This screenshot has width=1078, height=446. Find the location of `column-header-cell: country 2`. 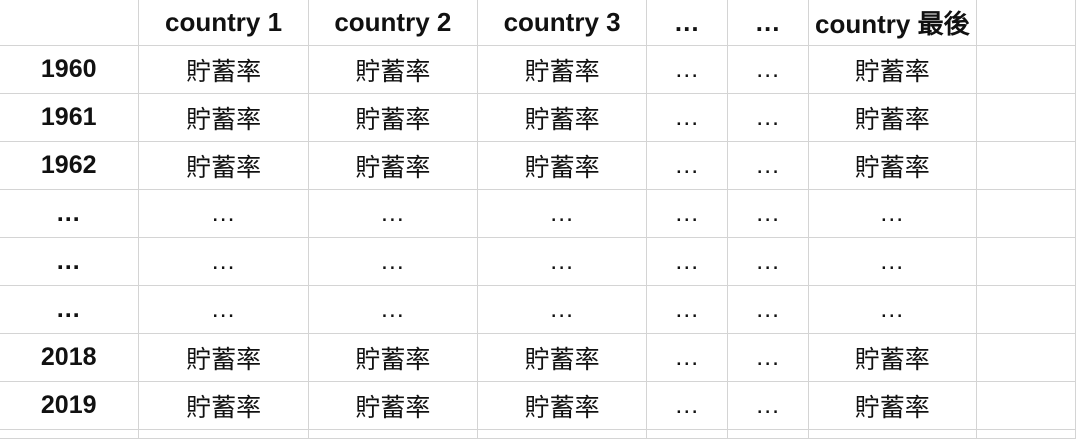

column-header-cell: country 2 is located at coordinates (392, 23).